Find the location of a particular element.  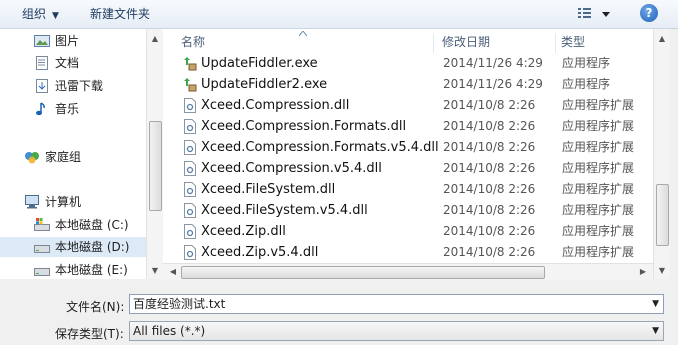

file-name: Xceed.Compression.dll is located at coordinates (275, 105).